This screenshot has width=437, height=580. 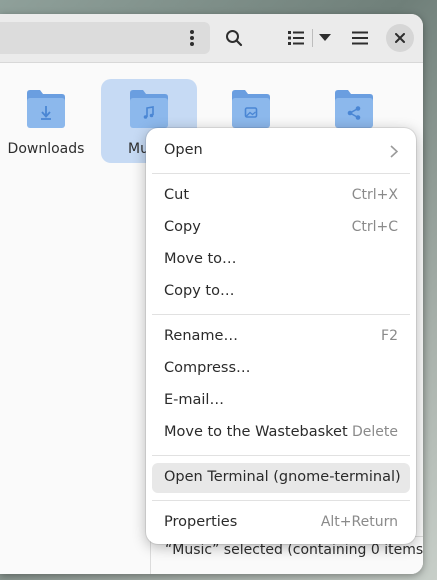 I want to click on menu-item-copy: Copy Ctrl+C, so click(x=281, y=228).